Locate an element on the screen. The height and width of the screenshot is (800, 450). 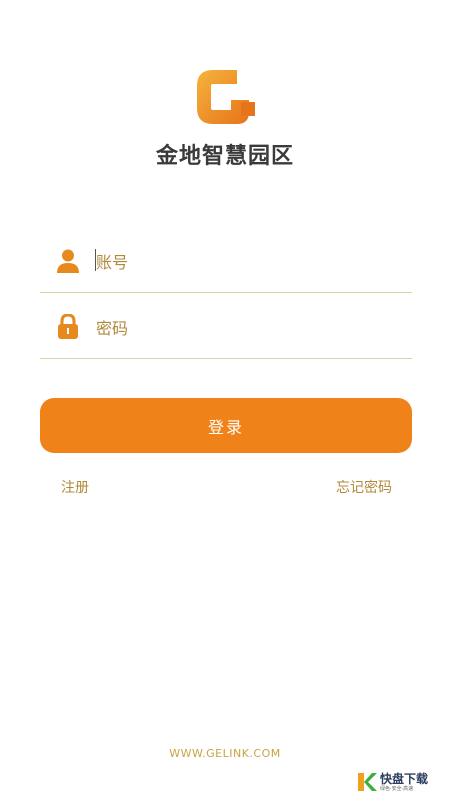
footer-url: WWW.GELINK.COM is located at coordinates (225, 753).